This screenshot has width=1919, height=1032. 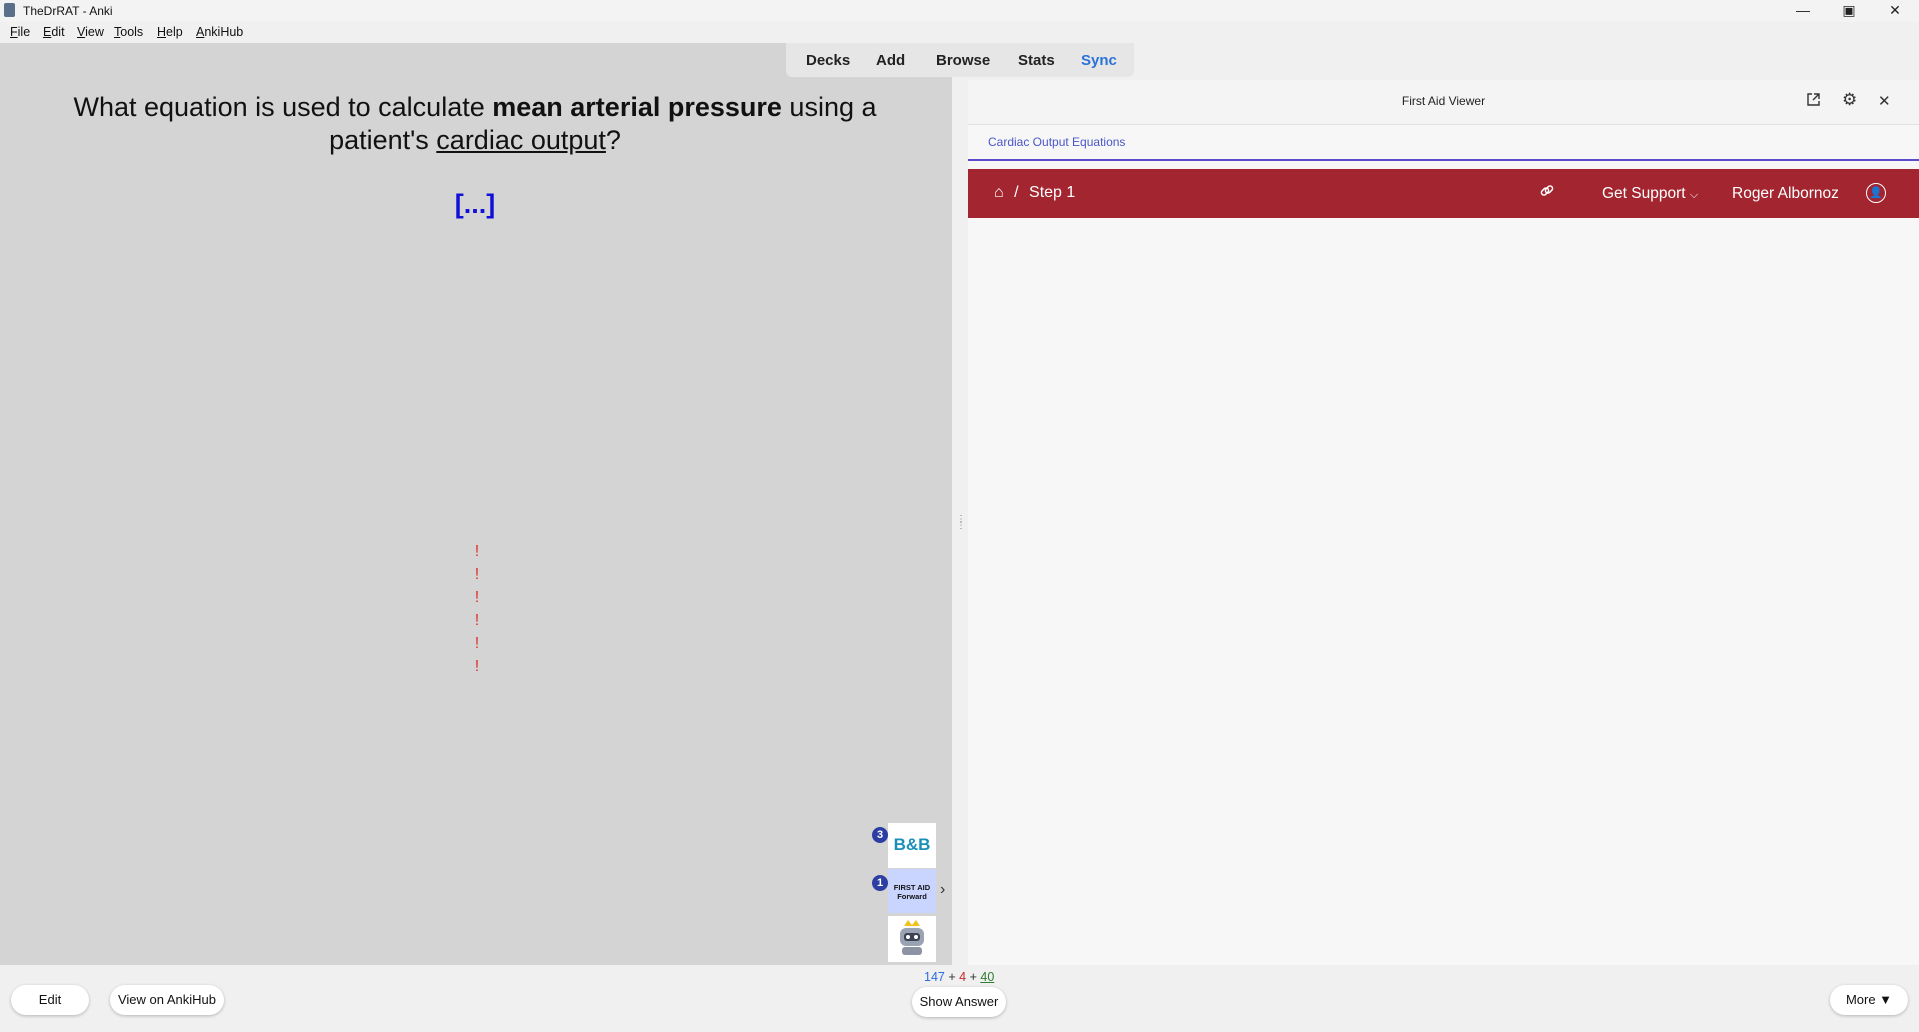 What do you see at coordinates (1694, 195) in the screenshot?
I see `chevron-down-icon: ⌵` at bounding box center [1694, 195].